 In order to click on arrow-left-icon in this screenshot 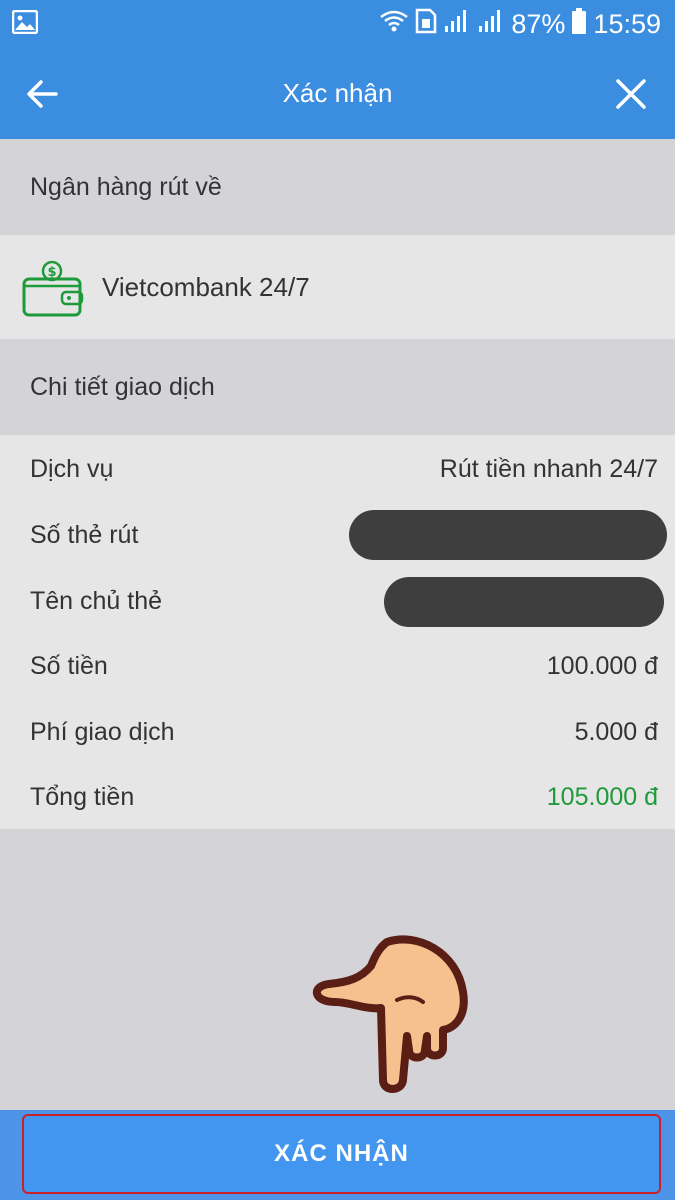, I will do `click(42, 94)`.